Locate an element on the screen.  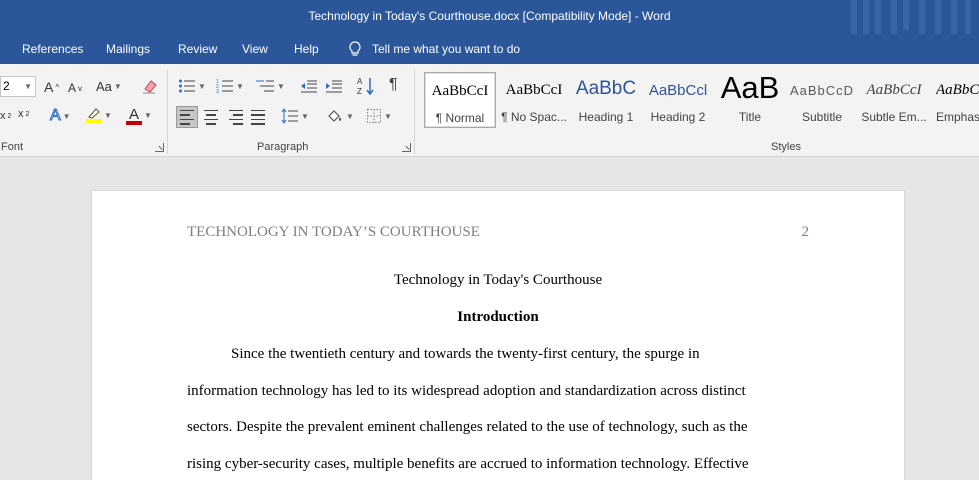
style-name: ¶ Normal is located at coordinates (460, 118).